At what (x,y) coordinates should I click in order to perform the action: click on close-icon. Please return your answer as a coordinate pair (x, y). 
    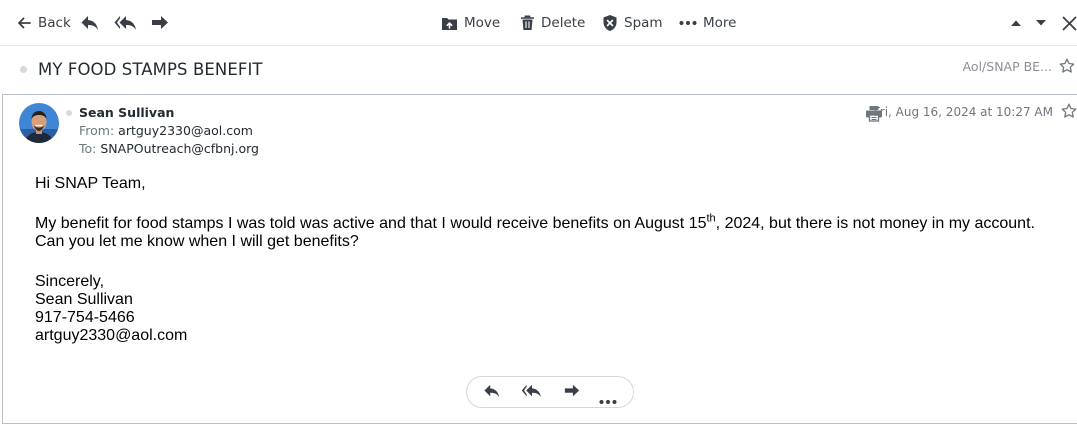
    Looking at the image, I should click on (1069, 23).